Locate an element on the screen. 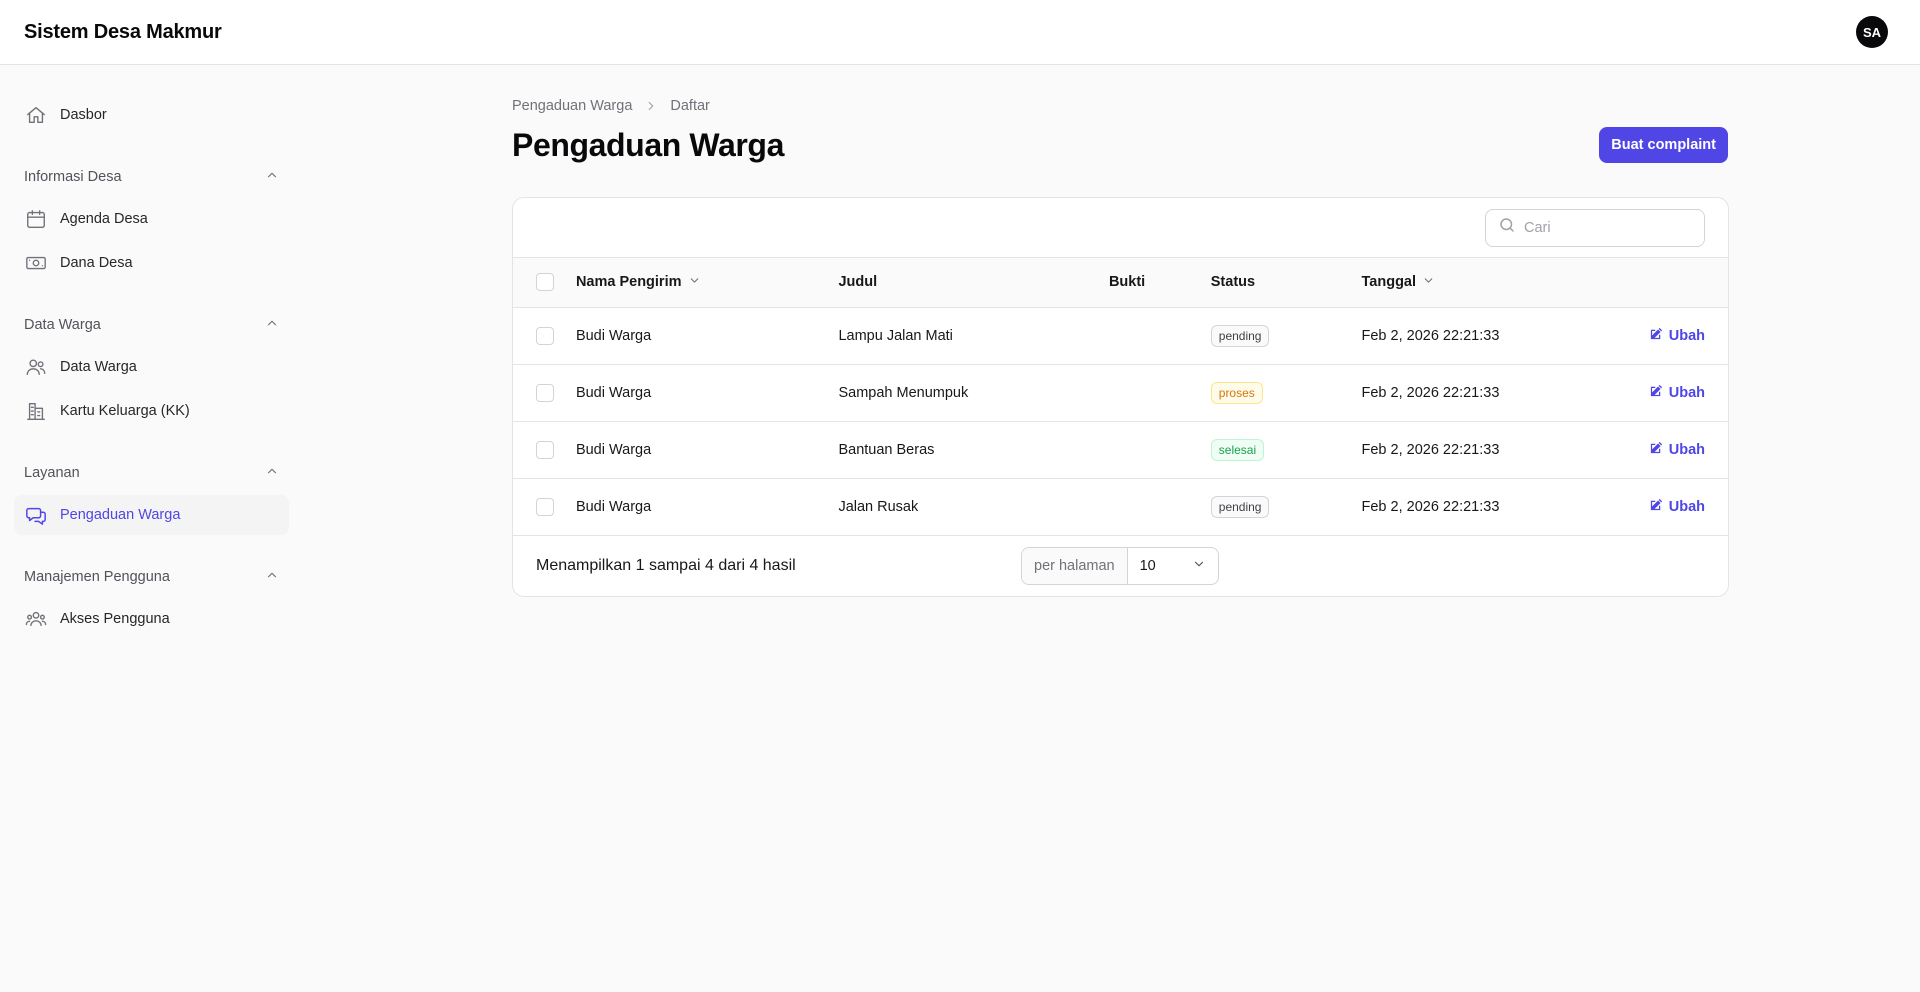 The image size is (1920, 992). sidebar-item-label: Dasbor is located at coordinates (83, 115).